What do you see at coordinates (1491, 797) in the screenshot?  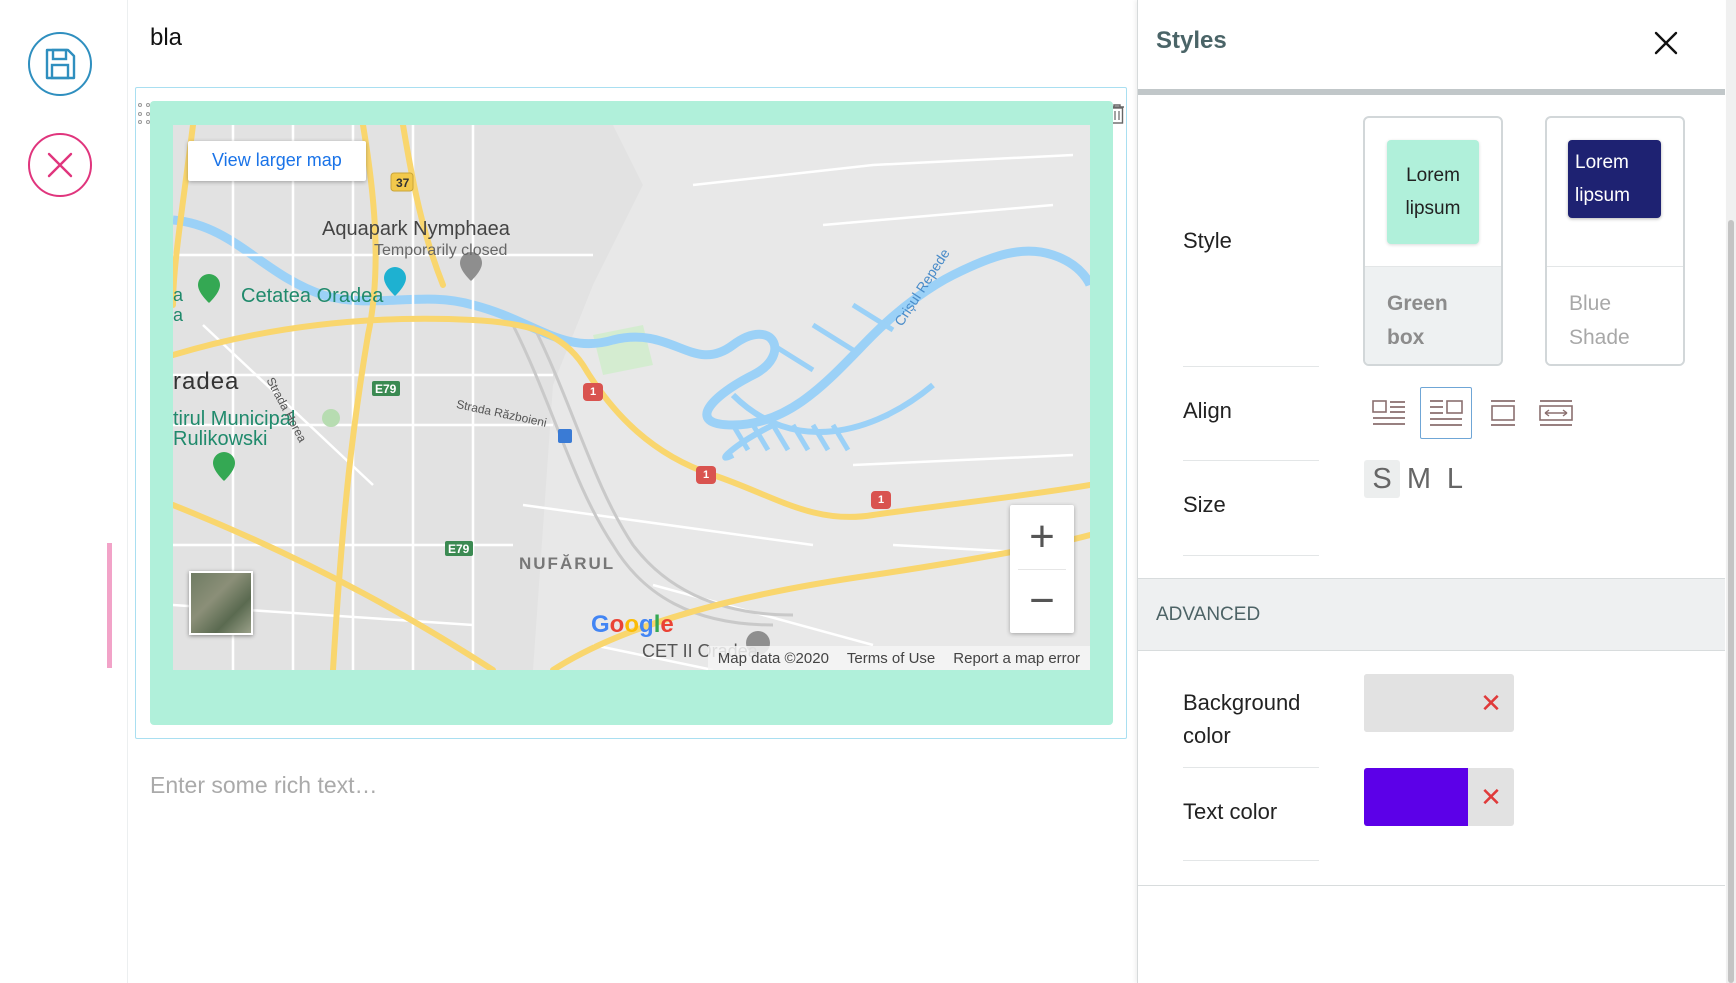 I see `clear-text-color-button: ✕` at bounding box center [1491, 797].